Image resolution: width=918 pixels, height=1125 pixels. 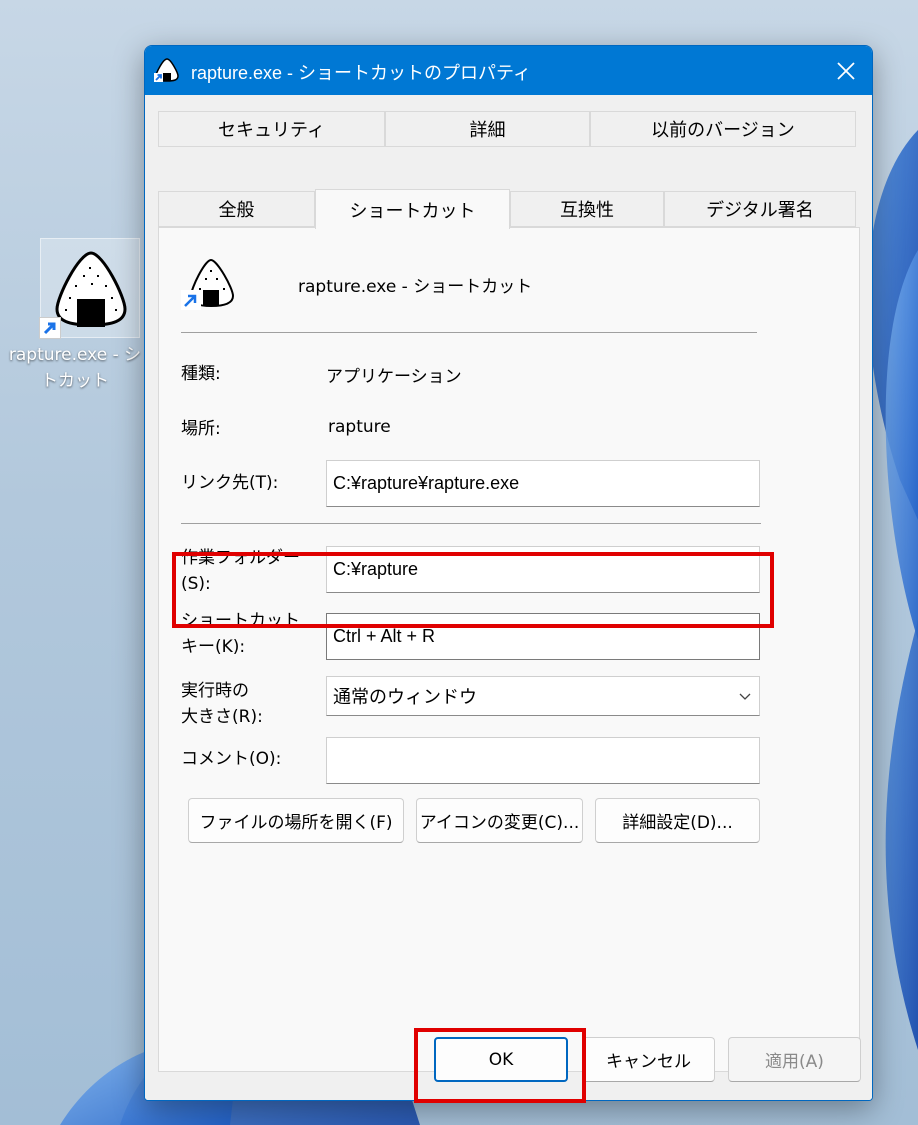 What do you see at coordinates (231, 759) in the screenshot?
I see `comment-label: コメント(O):` at bounding box center [231, 759].